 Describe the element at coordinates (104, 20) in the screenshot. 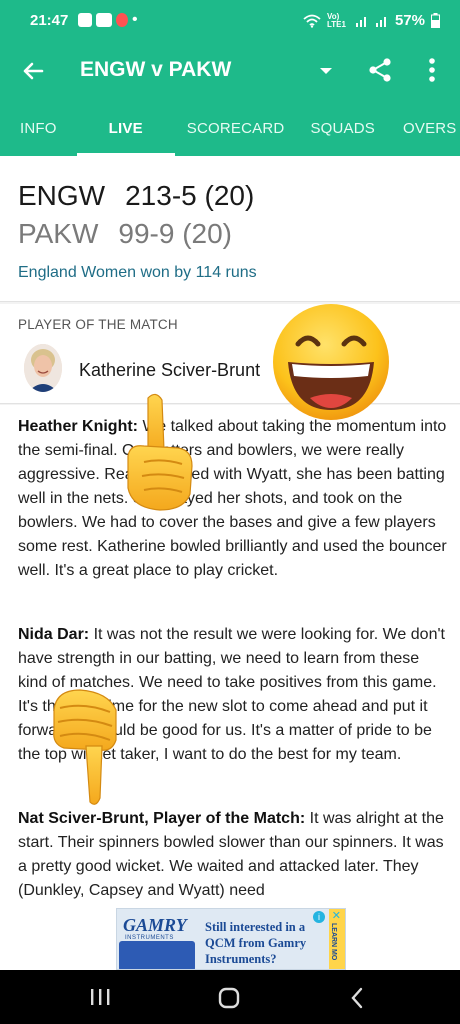

I see `youtube-icon` at that location.